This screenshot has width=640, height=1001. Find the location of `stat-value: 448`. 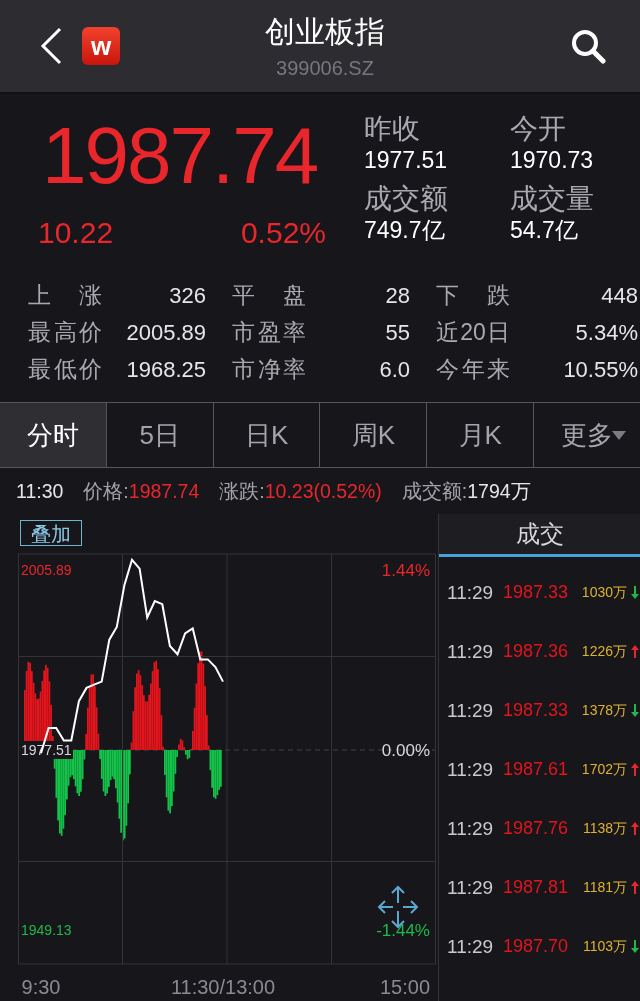

stat-value: 448 is located at coordinates (619, 296).